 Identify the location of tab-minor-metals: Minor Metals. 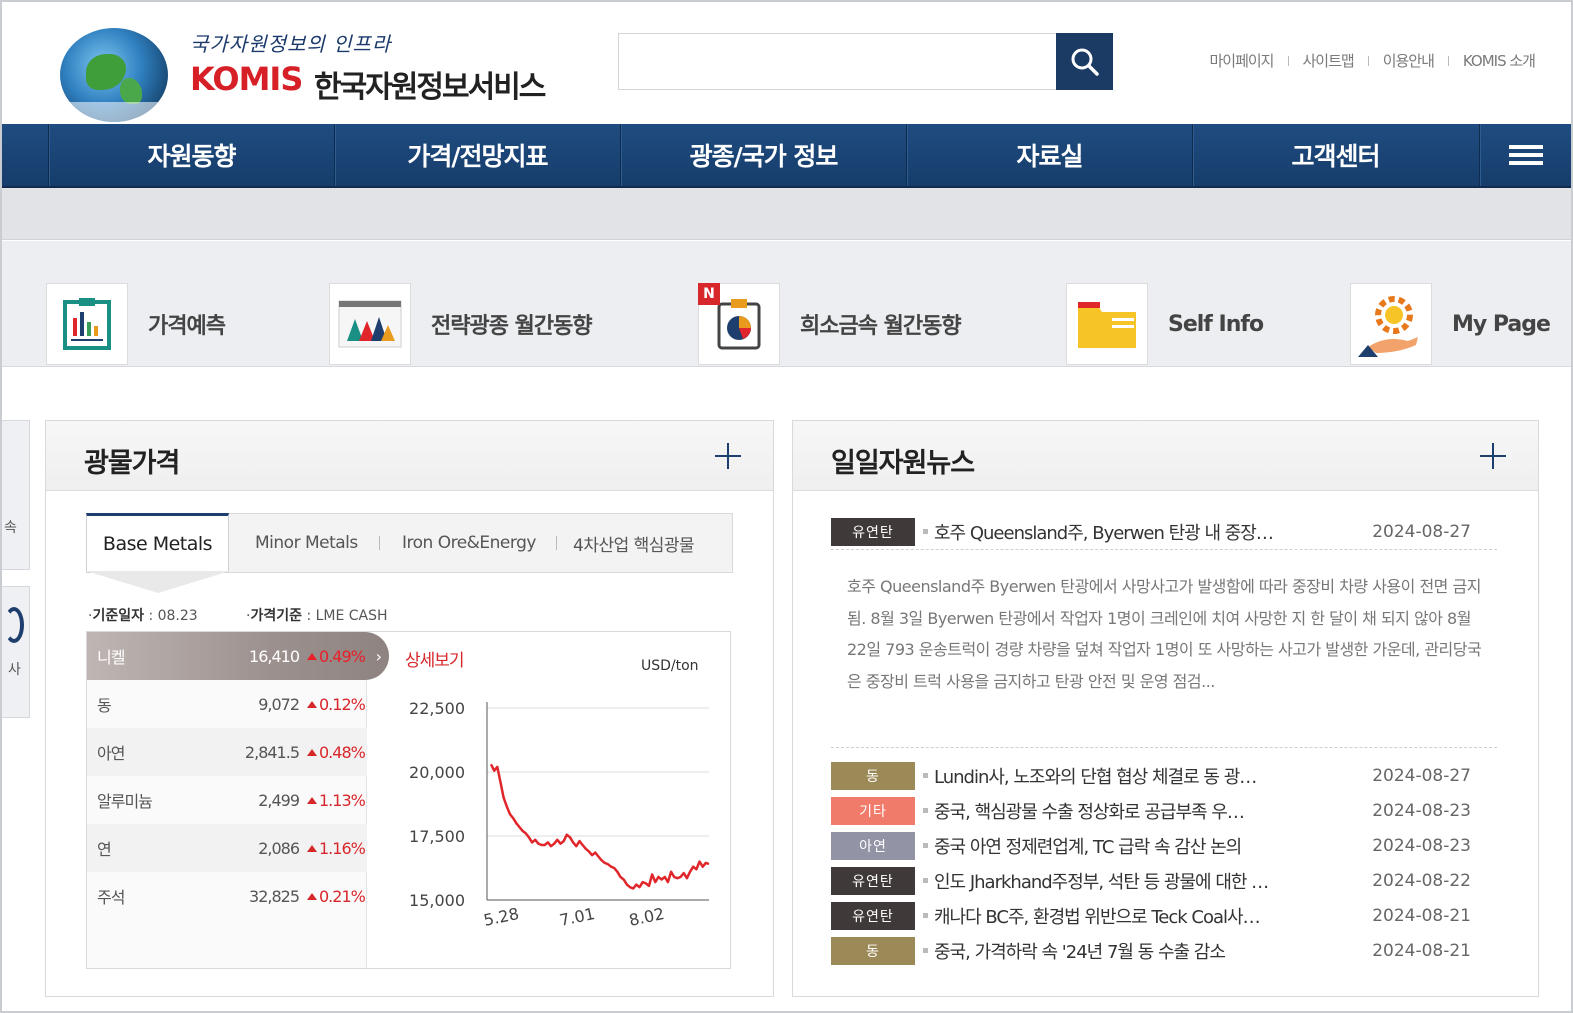
(306, 543).